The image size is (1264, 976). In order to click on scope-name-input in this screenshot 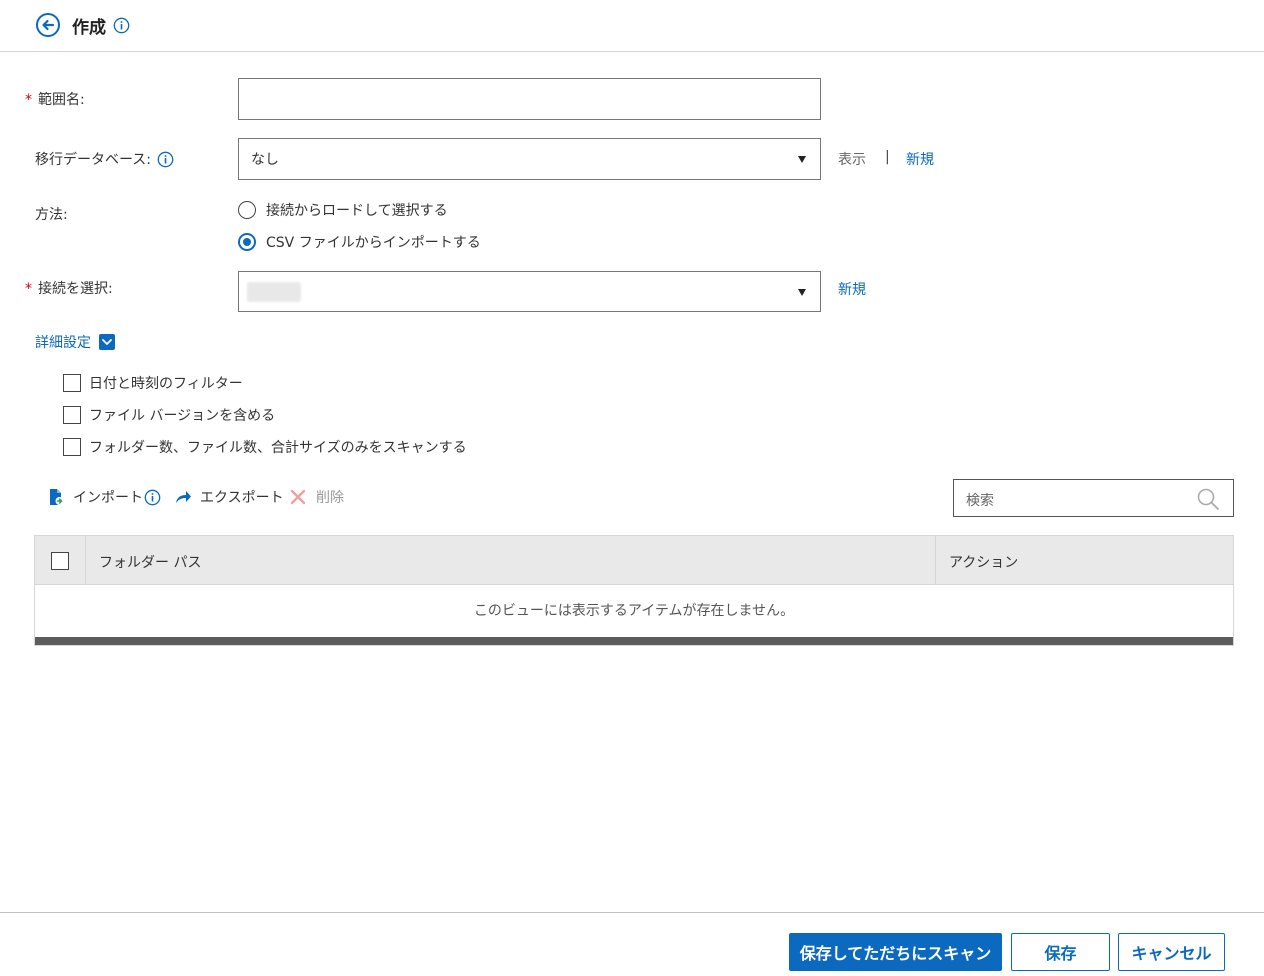, I will do `click(529, 99)`.